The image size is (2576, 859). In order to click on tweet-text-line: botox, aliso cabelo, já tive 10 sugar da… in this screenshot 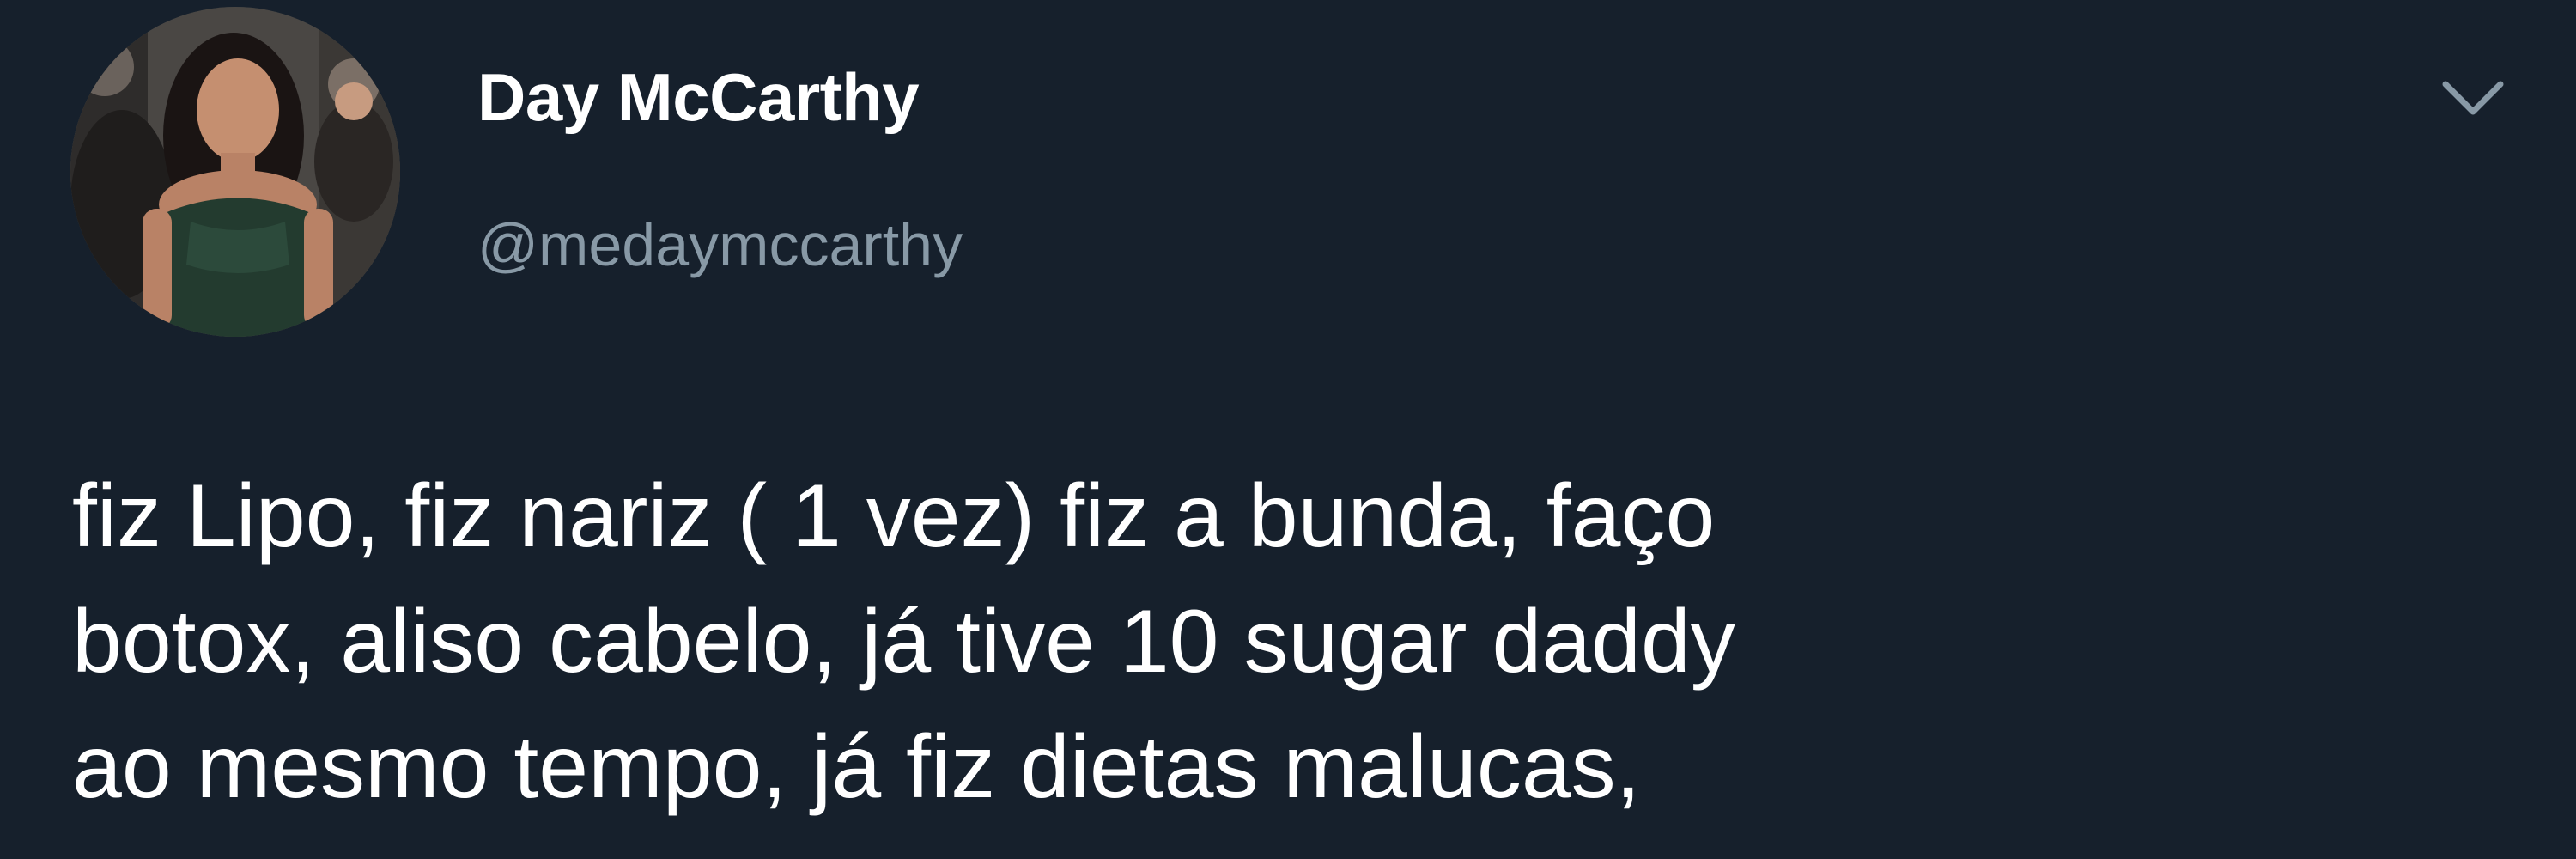, I will do `click(903, 641)`.